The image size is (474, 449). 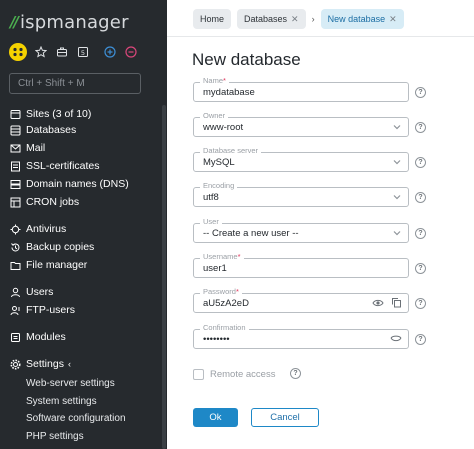 I want to click on sidebar-item-users: Users, so click(x=31, y=292).